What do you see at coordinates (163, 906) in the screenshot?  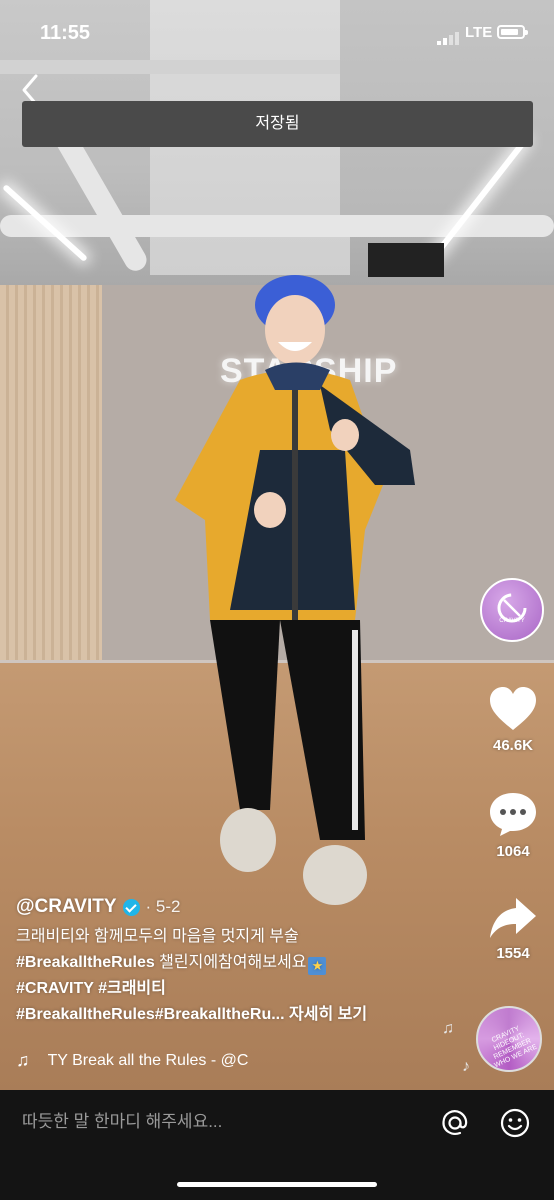 I see `post-date: · 5-2` at bounding box center [163, 906].